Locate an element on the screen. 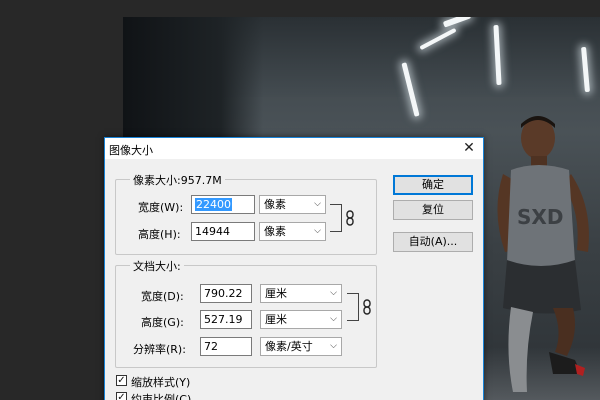 The width and height of the screenshot is (600, 400). resolution-unit: 像素/英寸 is located at coordinates (289, 346).